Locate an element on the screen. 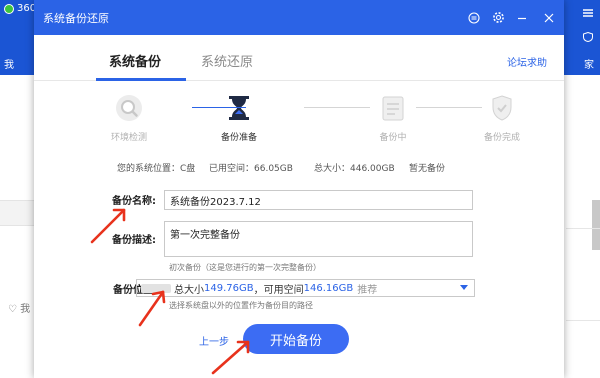  background-like-item: ♡ 我 is located at coordinates (19, 307).